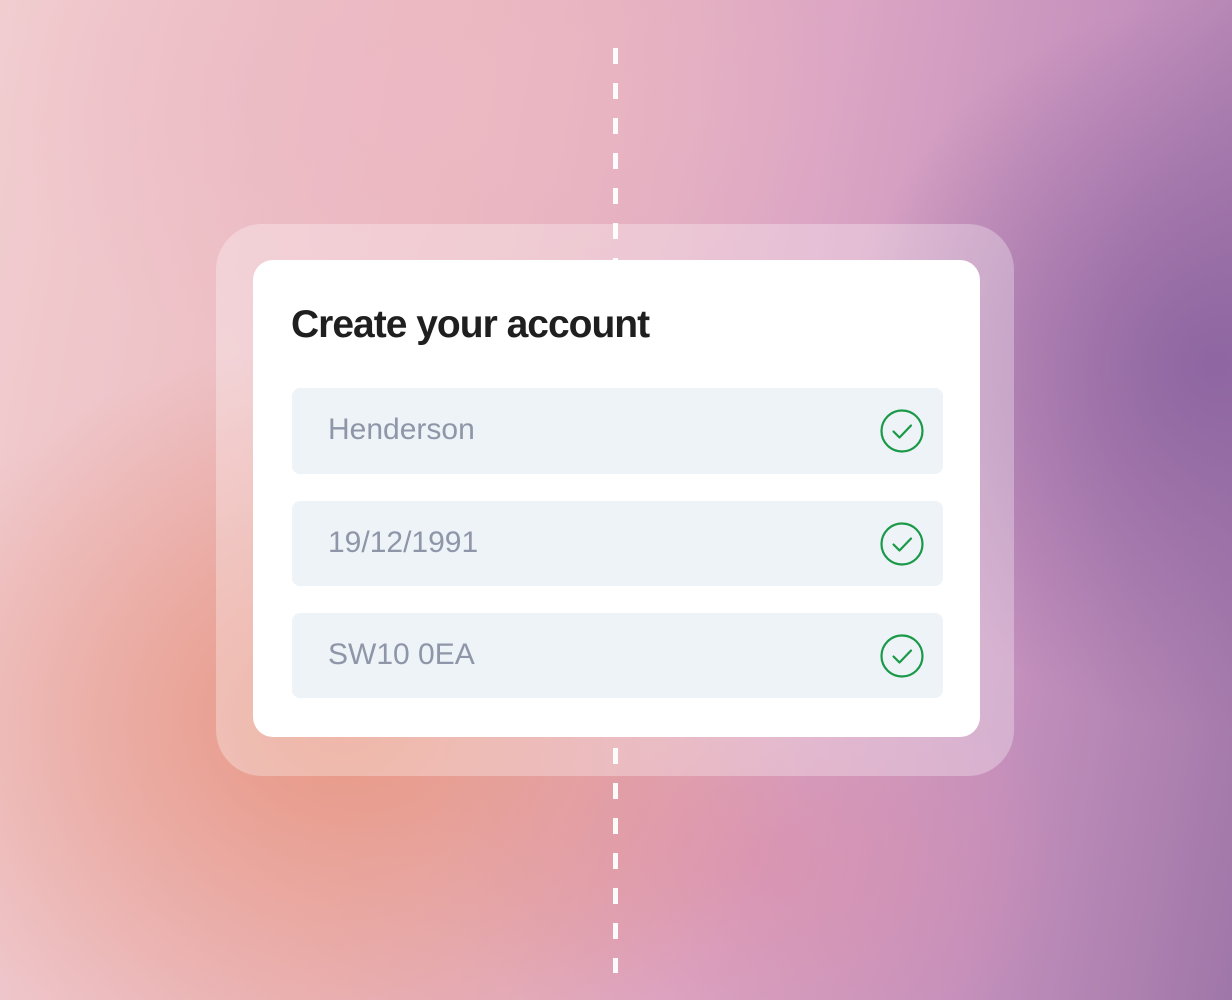 The height and width of the screenshot is (1000, 1232). I want to click on date-of-birth-value: 19/12/1991, so click(403, 542).